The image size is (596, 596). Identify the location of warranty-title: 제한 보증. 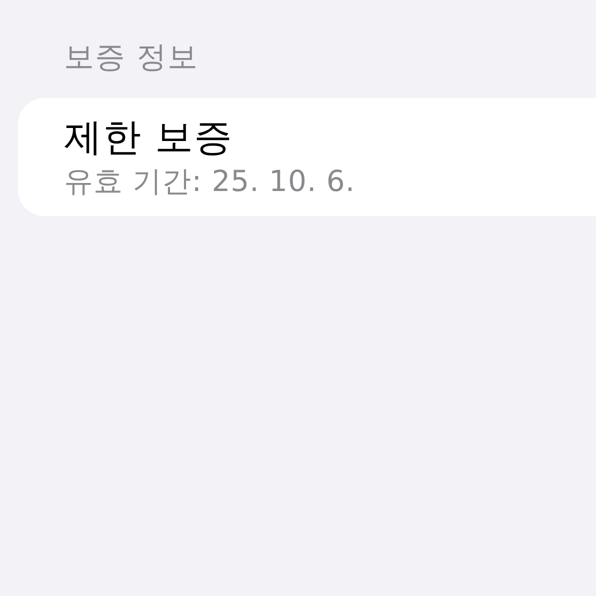
(149, 137).